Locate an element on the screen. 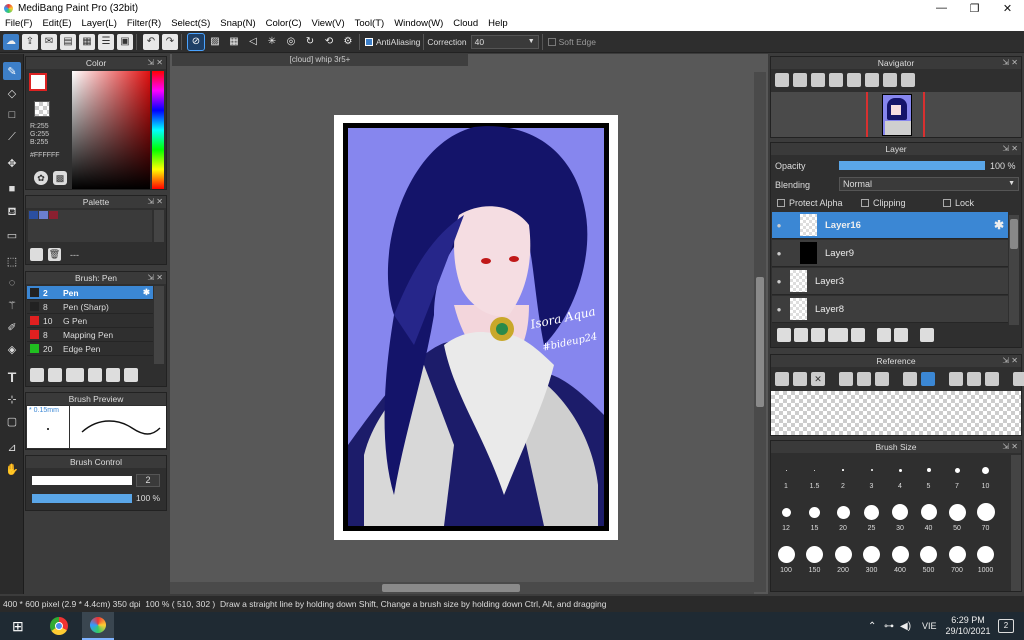 Image resolution: width=1024 pixels, height=640 pixels. menu-layer: Layer(L) is located at coordinates (99, 23).